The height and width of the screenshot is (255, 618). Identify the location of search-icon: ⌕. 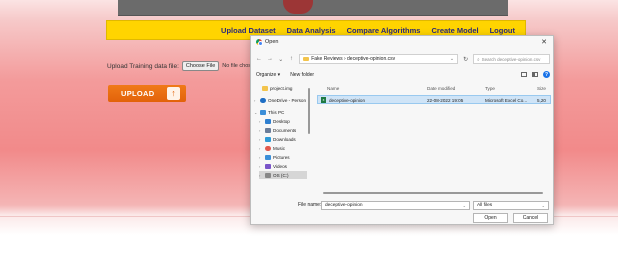
(478, 59).